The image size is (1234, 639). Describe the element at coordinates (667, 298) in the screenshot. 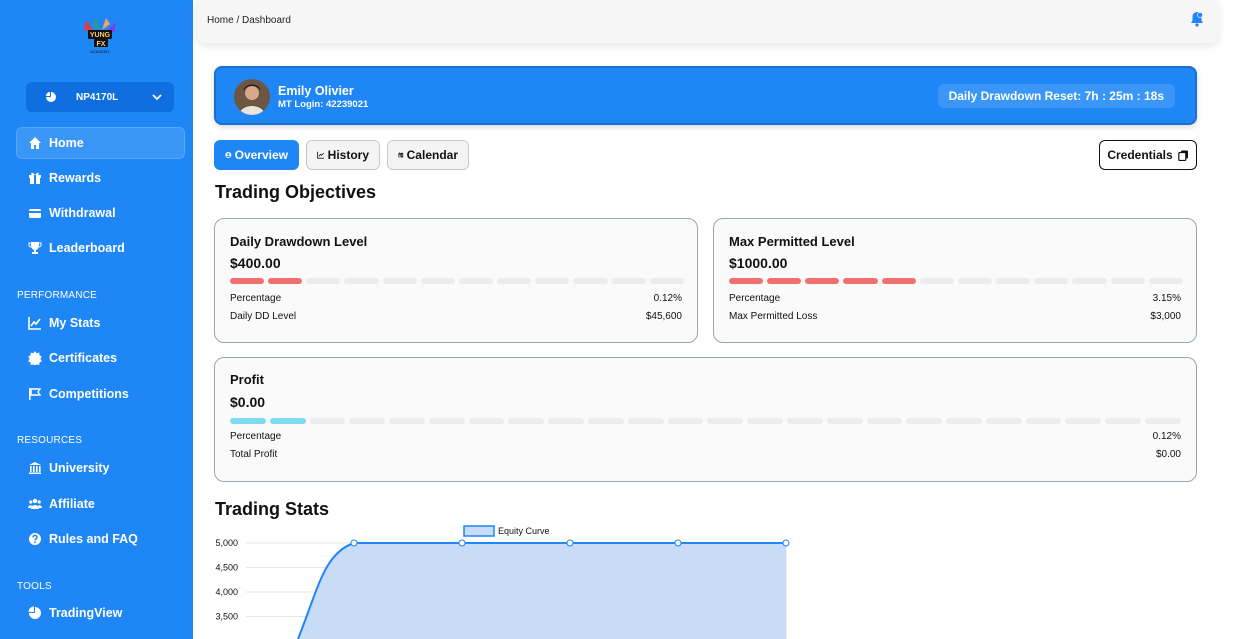

I see `row-value: 0.12%` at that location.